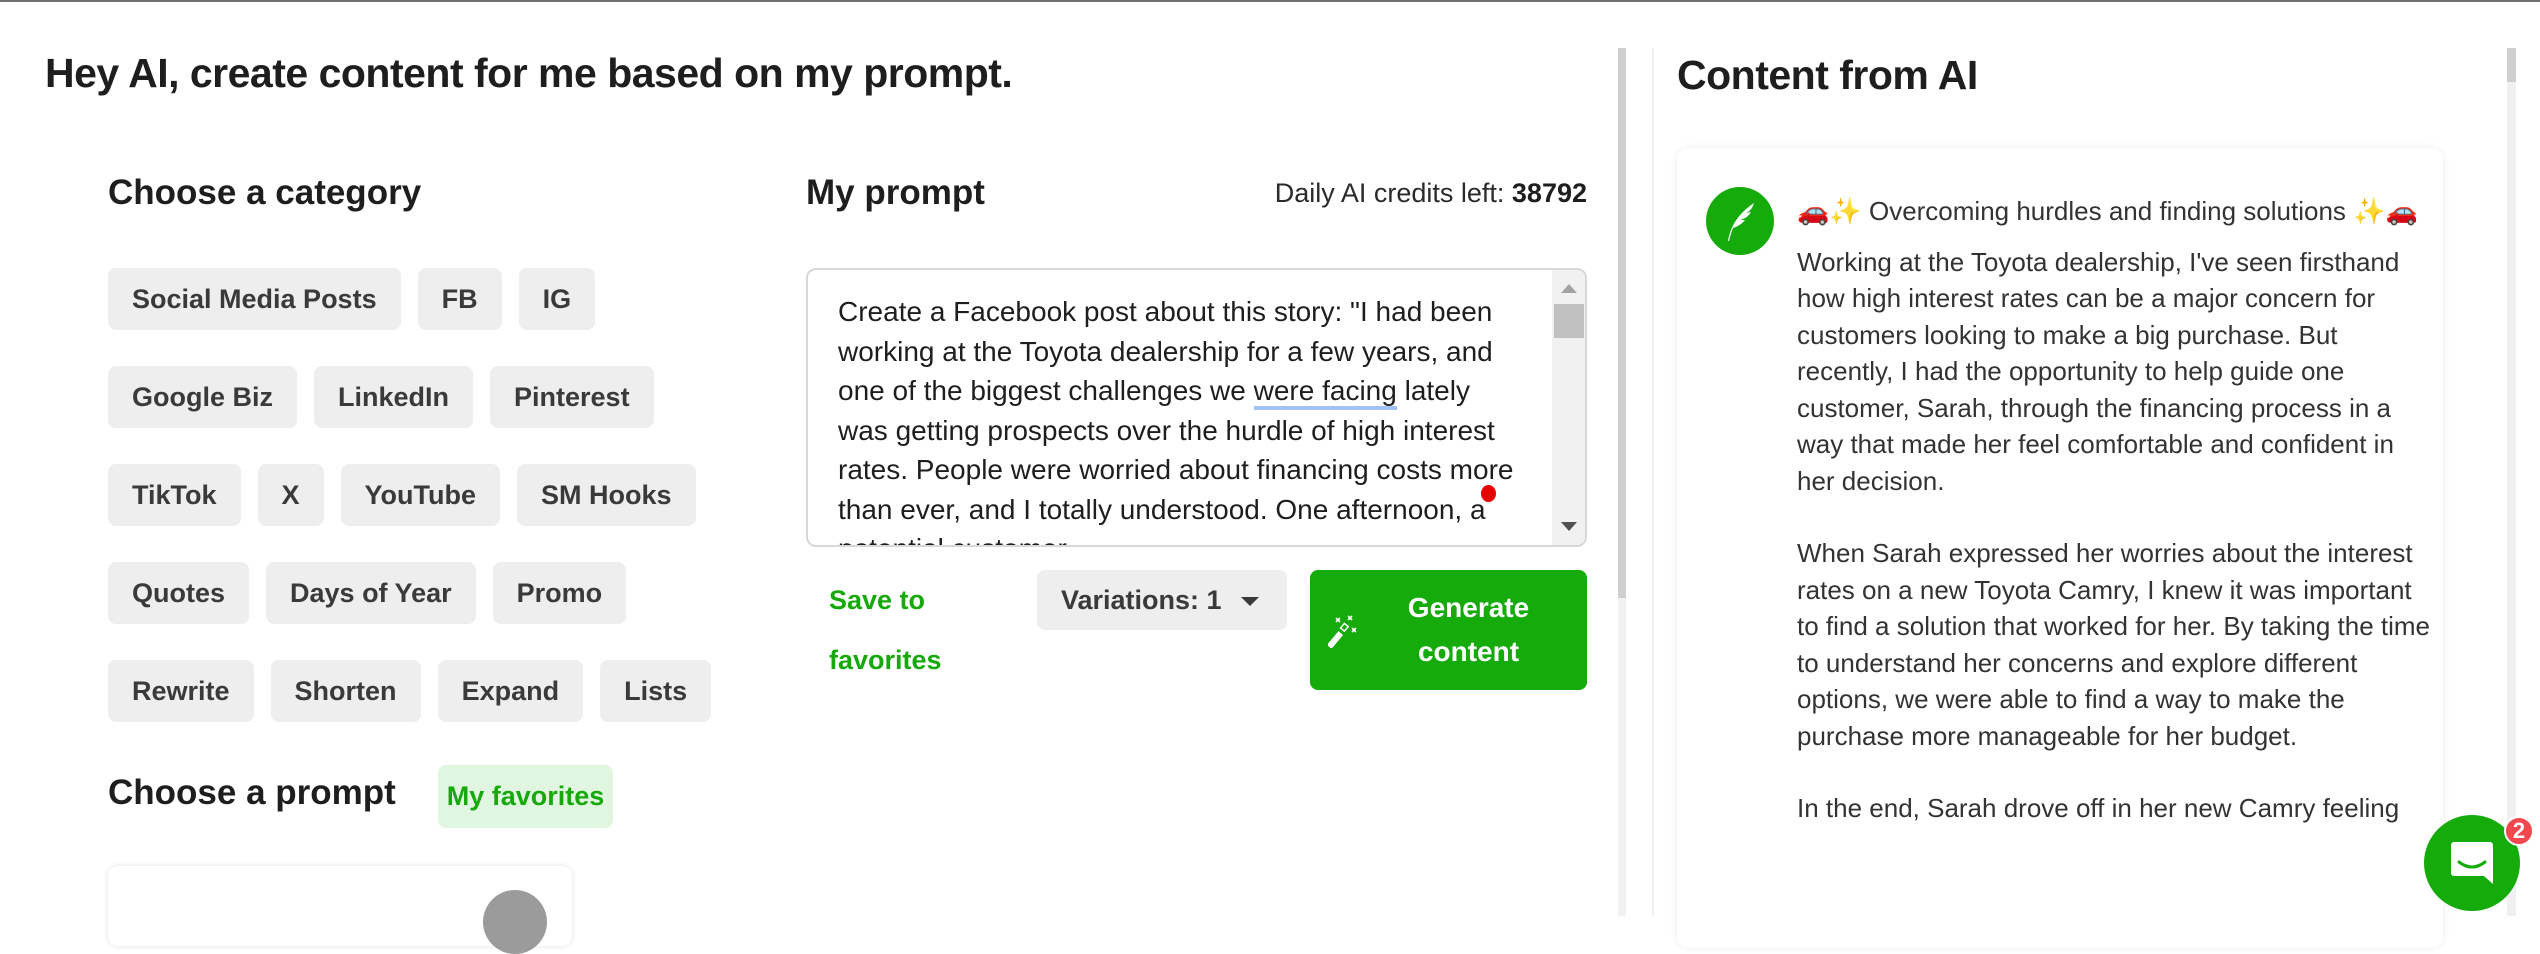 This screenshot has height=954, width=2540. Describe the element at coordinates (1827, 75) in the screenshot. I see `output-heading: Content from AI` at that location.